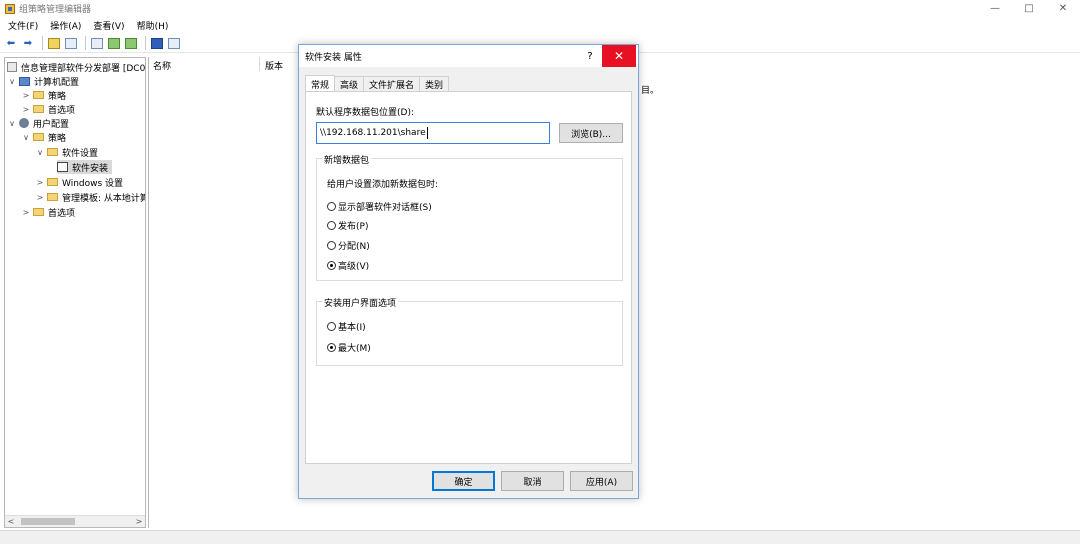 The height and width of the screenshot is (544, 1080). I want to click on help-button: ?, so click(590, 56).